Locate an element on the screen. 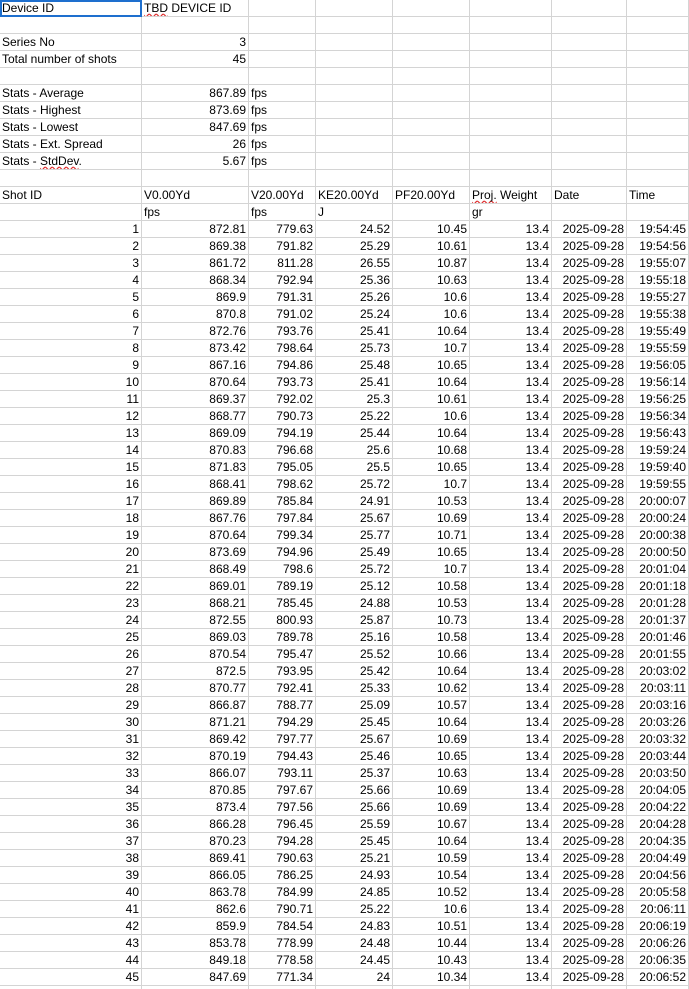 Image resolution: width=689 pixels, height=989 pixels. data-cell: 19:54:45 is located at coordinates (658, 229).